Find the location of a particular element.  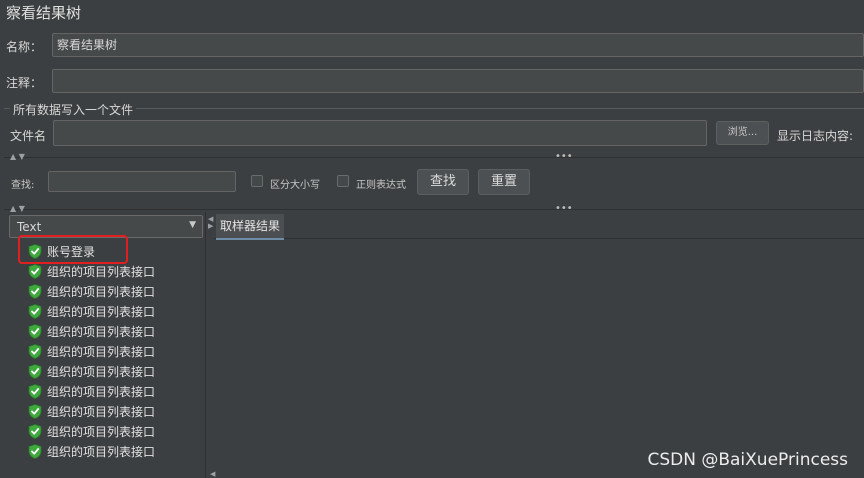

search-label: 查找: is located at coordinates (23, 185).